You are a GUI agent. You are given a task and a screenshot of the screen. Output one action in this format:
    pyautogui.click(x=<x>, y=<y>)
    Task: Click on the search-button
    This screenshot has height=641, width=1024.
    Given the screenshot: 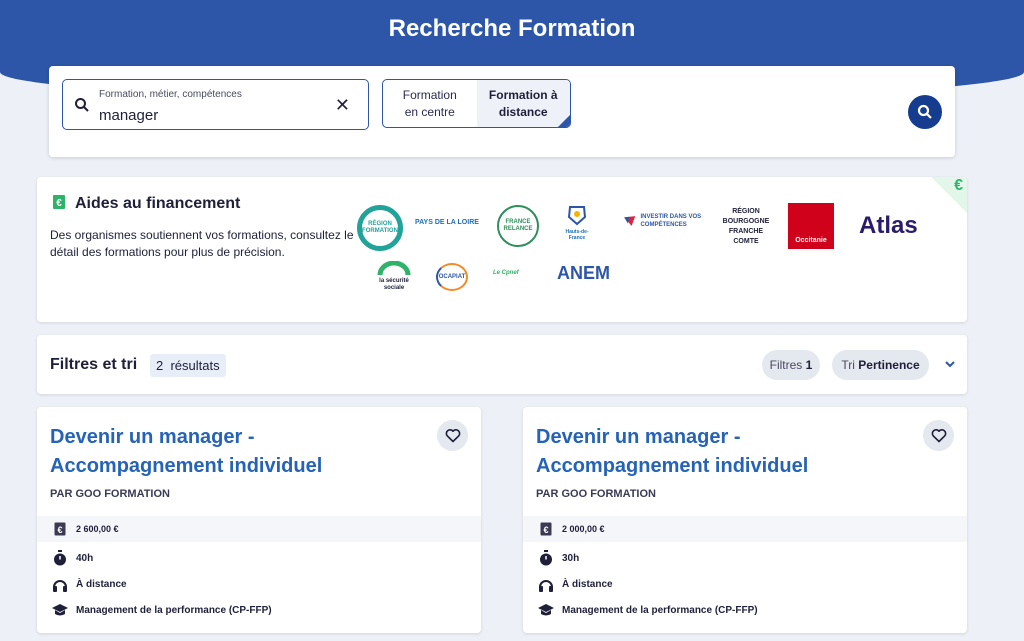 What is the action you would take?
    pyautogui.click(x=925, y=112)
    